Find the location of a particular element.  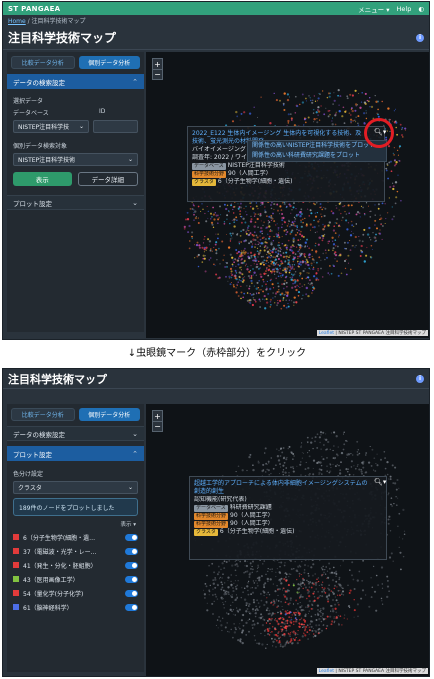

display-dropdown: 表示 ▾ is located at coordinates (75, 523).